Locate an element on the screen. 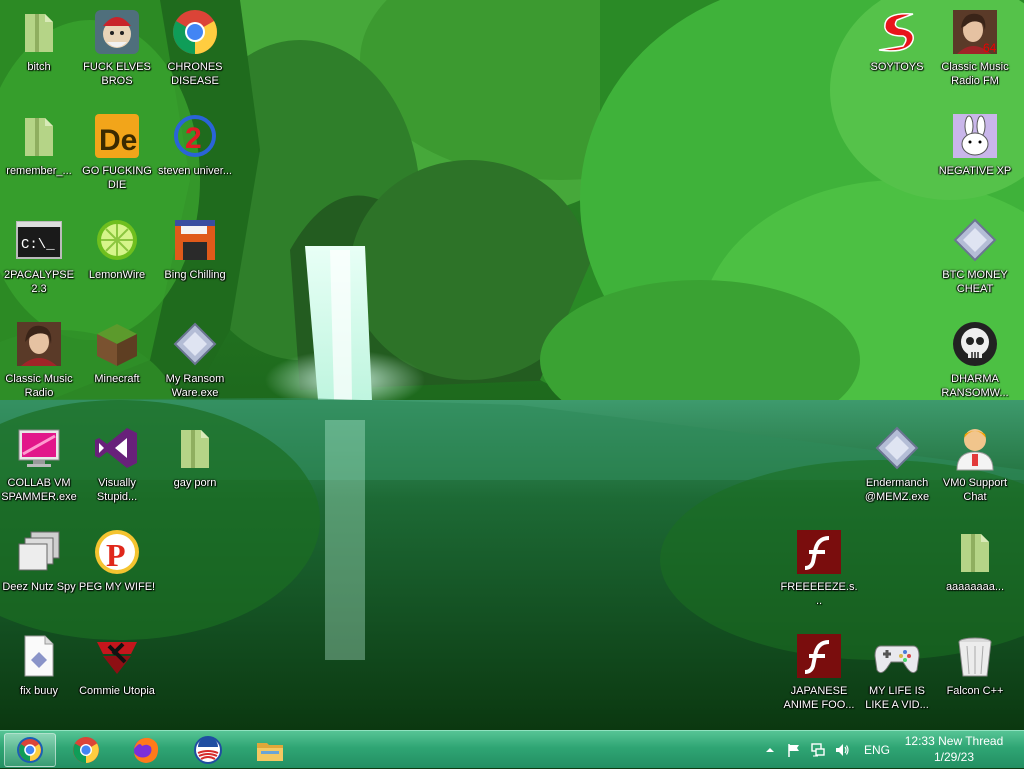 This screenshot has height=769, width=1024. icon-label: SOYTOYS is located at coordinates (897, 67).